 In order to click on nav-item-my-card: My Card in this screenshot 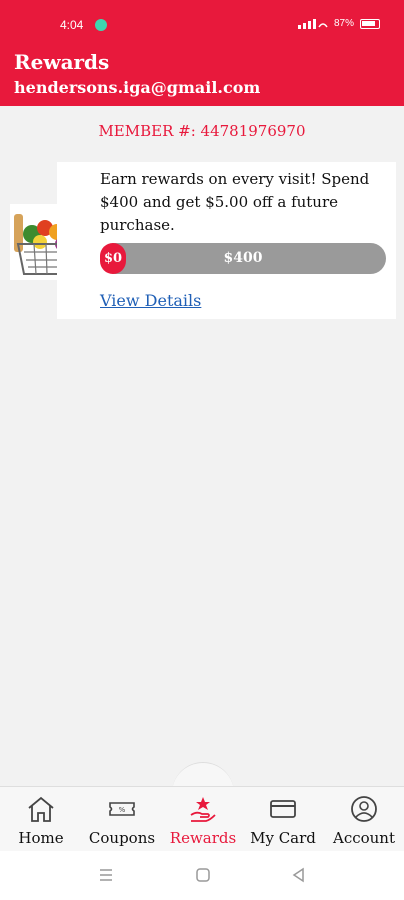, I will do `click(283, 819)`.